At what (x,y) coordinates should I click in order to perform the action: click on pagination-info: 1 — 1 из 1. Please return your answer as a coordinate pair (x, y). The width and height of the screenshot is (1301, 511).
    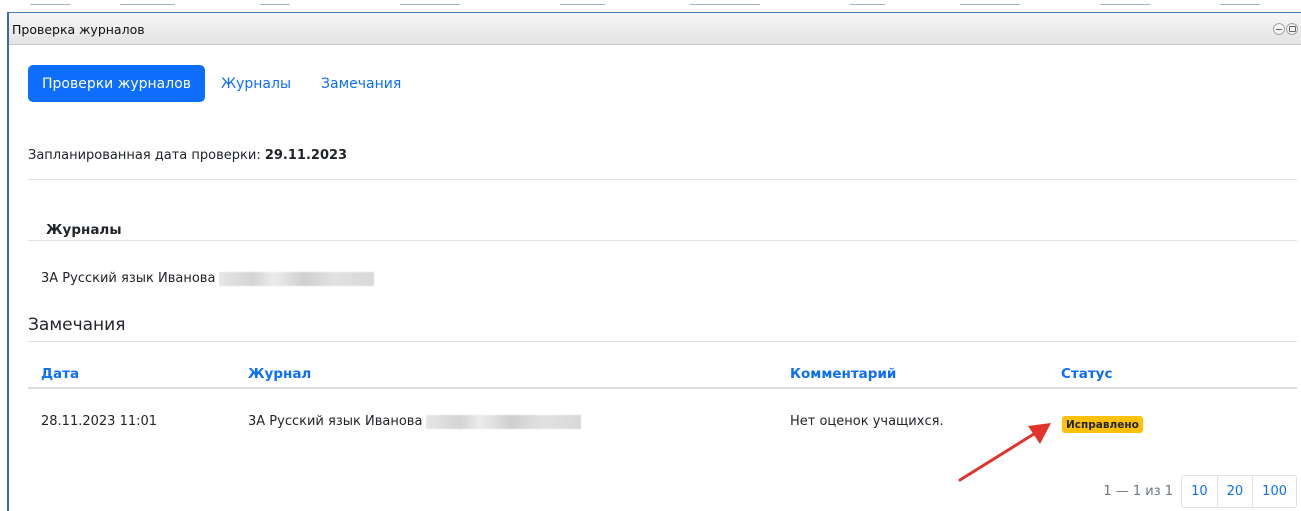
    Looking at the image, I should click on (1138, 491).